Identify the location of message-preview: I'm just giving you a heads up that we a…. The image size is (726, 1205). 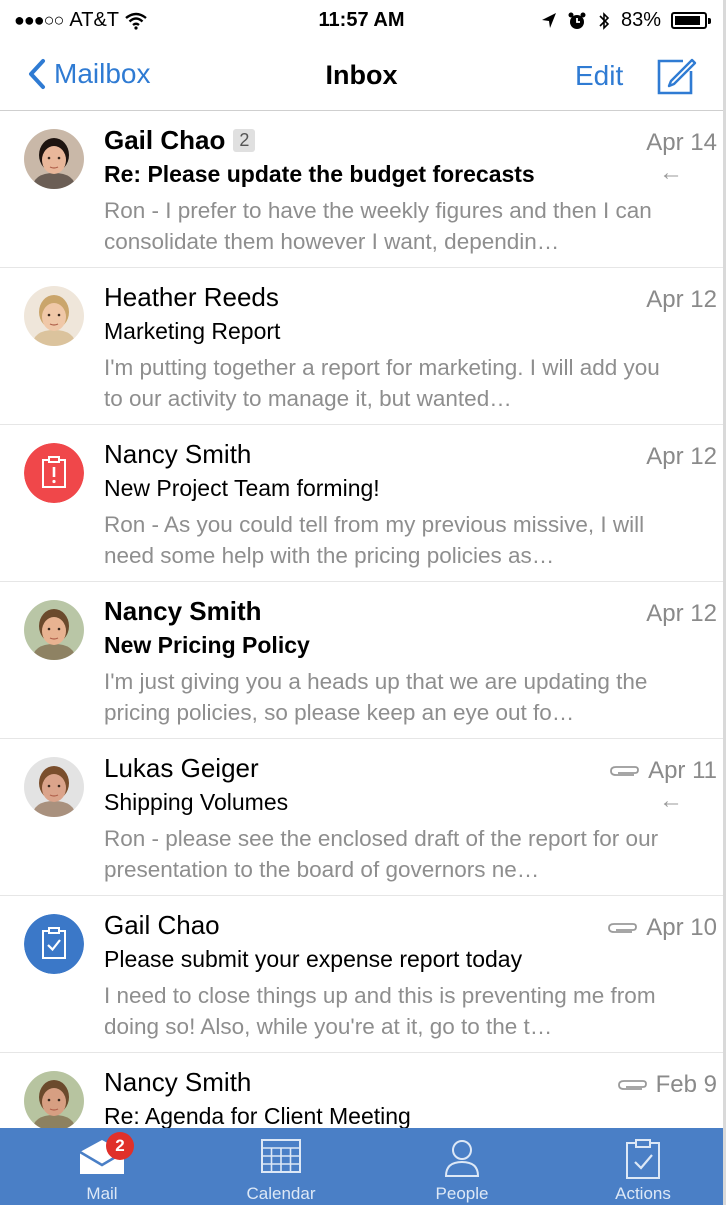
(376, 697).